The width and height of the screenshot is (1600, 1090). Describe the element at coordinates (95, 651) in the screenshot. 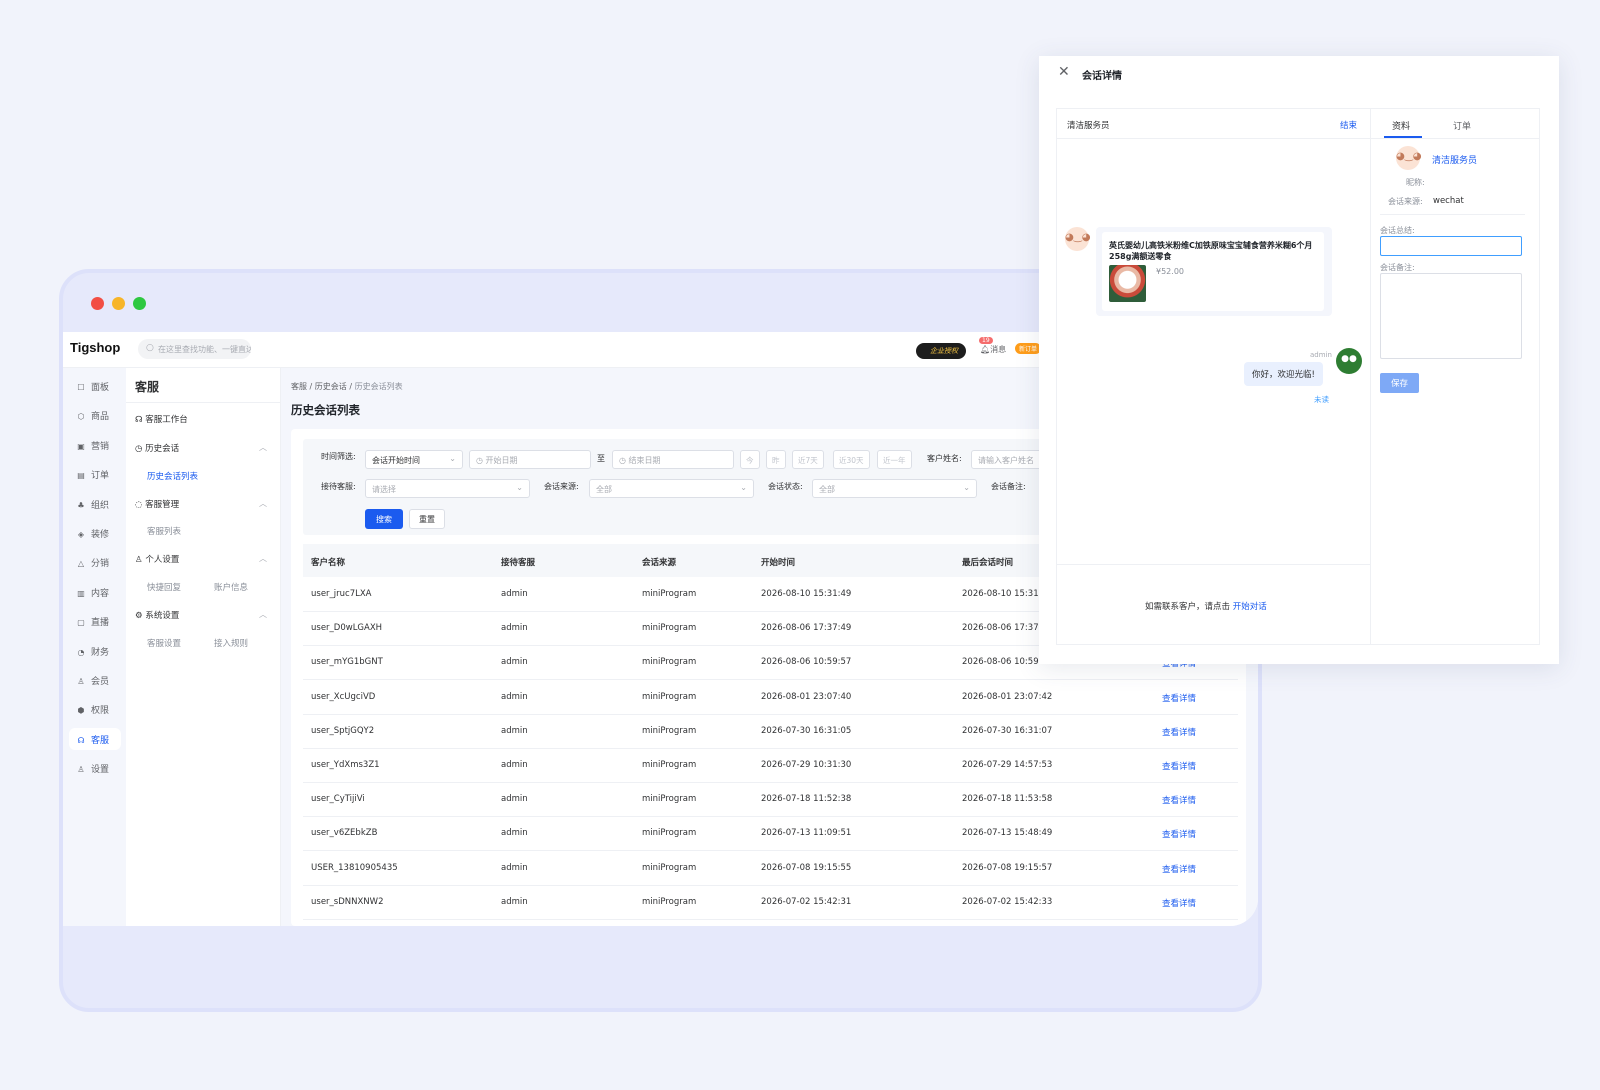

I see `nav-item-finance: ◔ 财务` at that location.